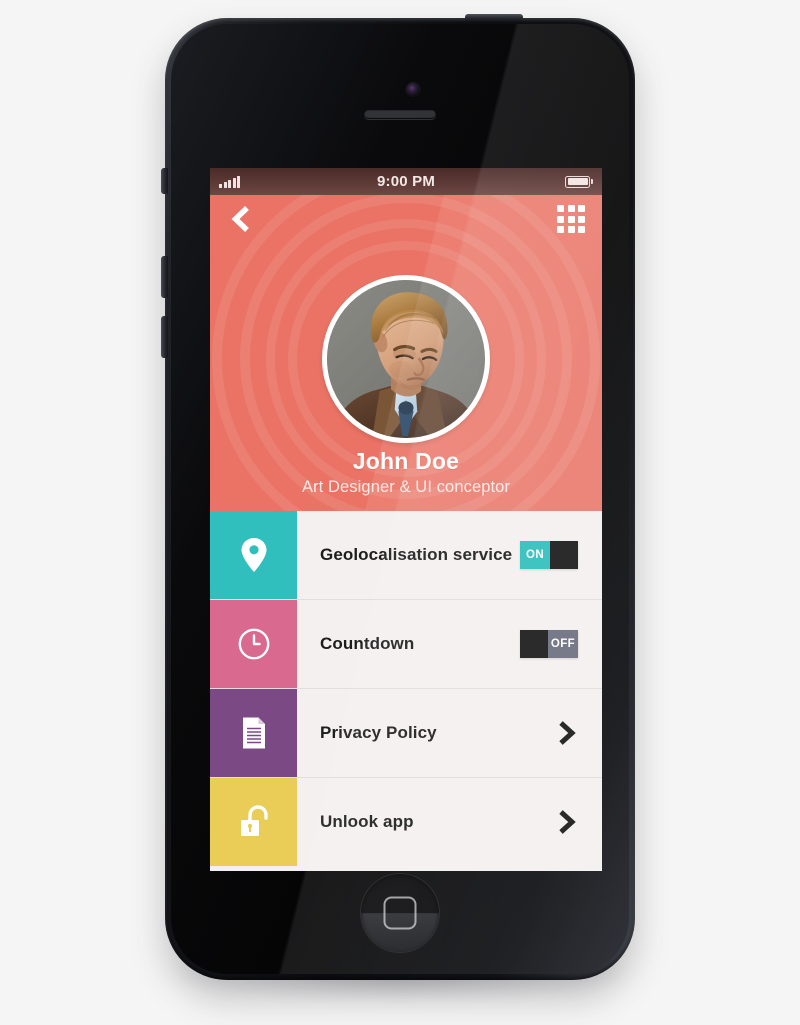 The width and height of the screenshot is (800, 1025). I want to click on settings-row-countdown: Countdown OFF, so click(406, 644).